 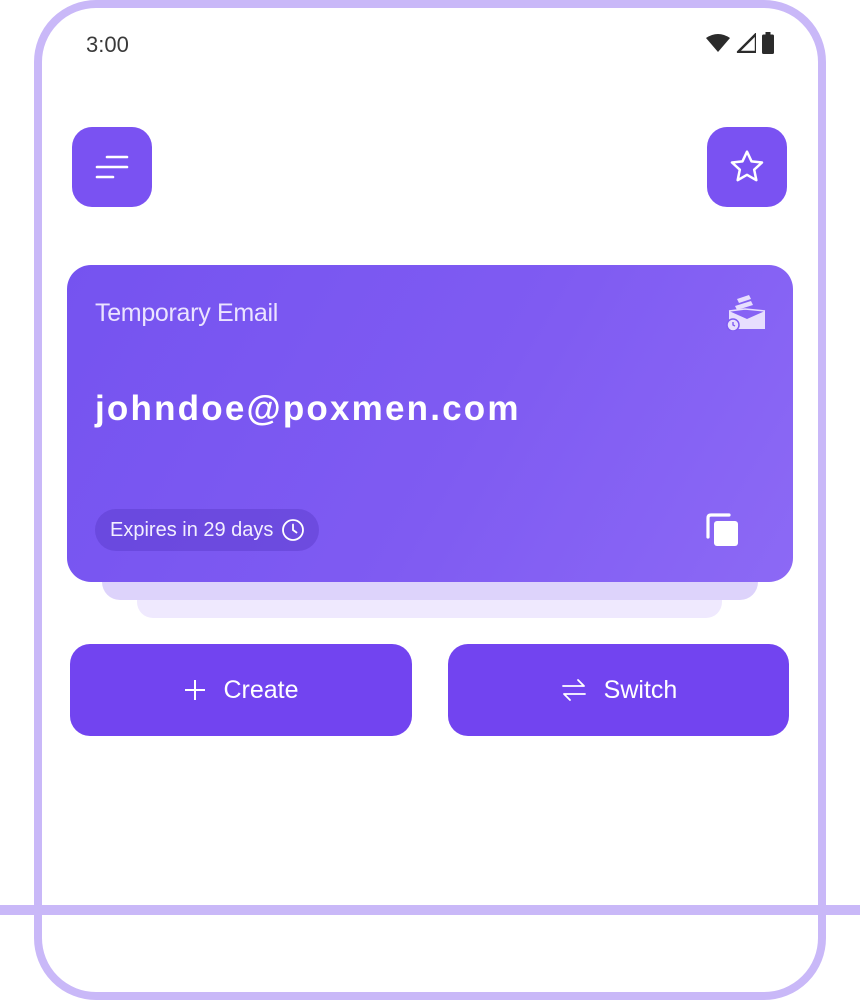 I want to click on menu-button, so click(x=112, y=167).